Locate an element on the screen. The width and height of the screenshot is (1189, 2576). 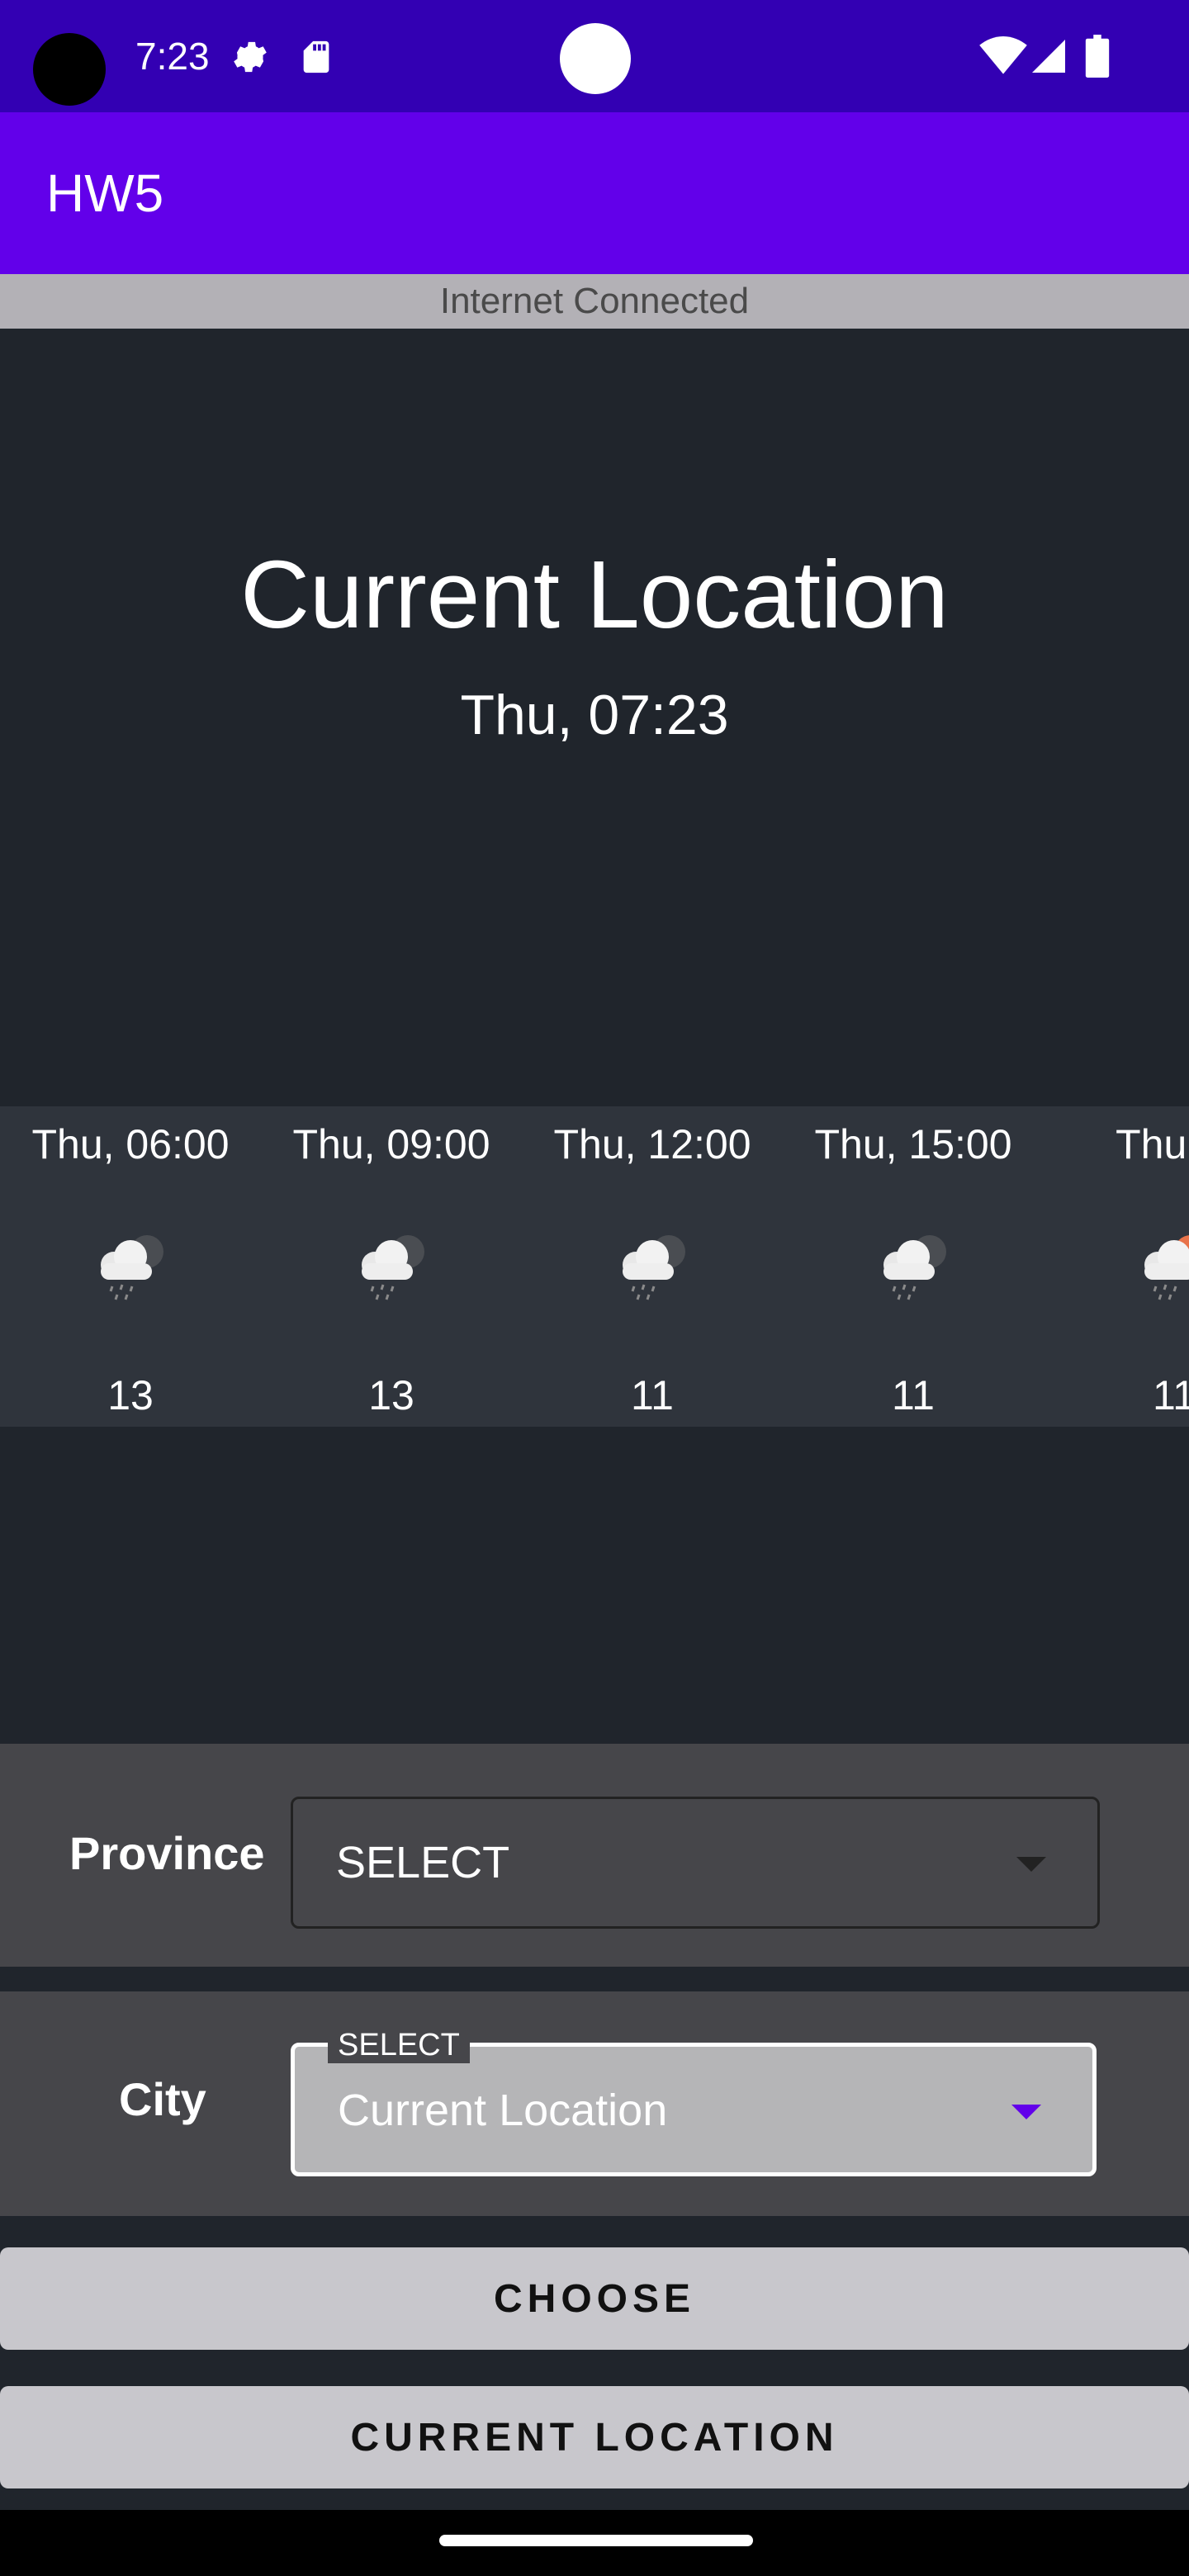
location-datetime: Thu, 07:23 is located at coordinates (594, 715).